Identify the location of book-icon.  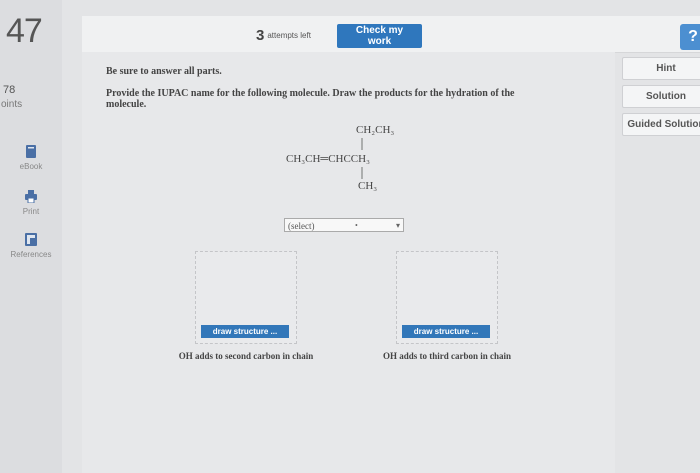
(31, 151).